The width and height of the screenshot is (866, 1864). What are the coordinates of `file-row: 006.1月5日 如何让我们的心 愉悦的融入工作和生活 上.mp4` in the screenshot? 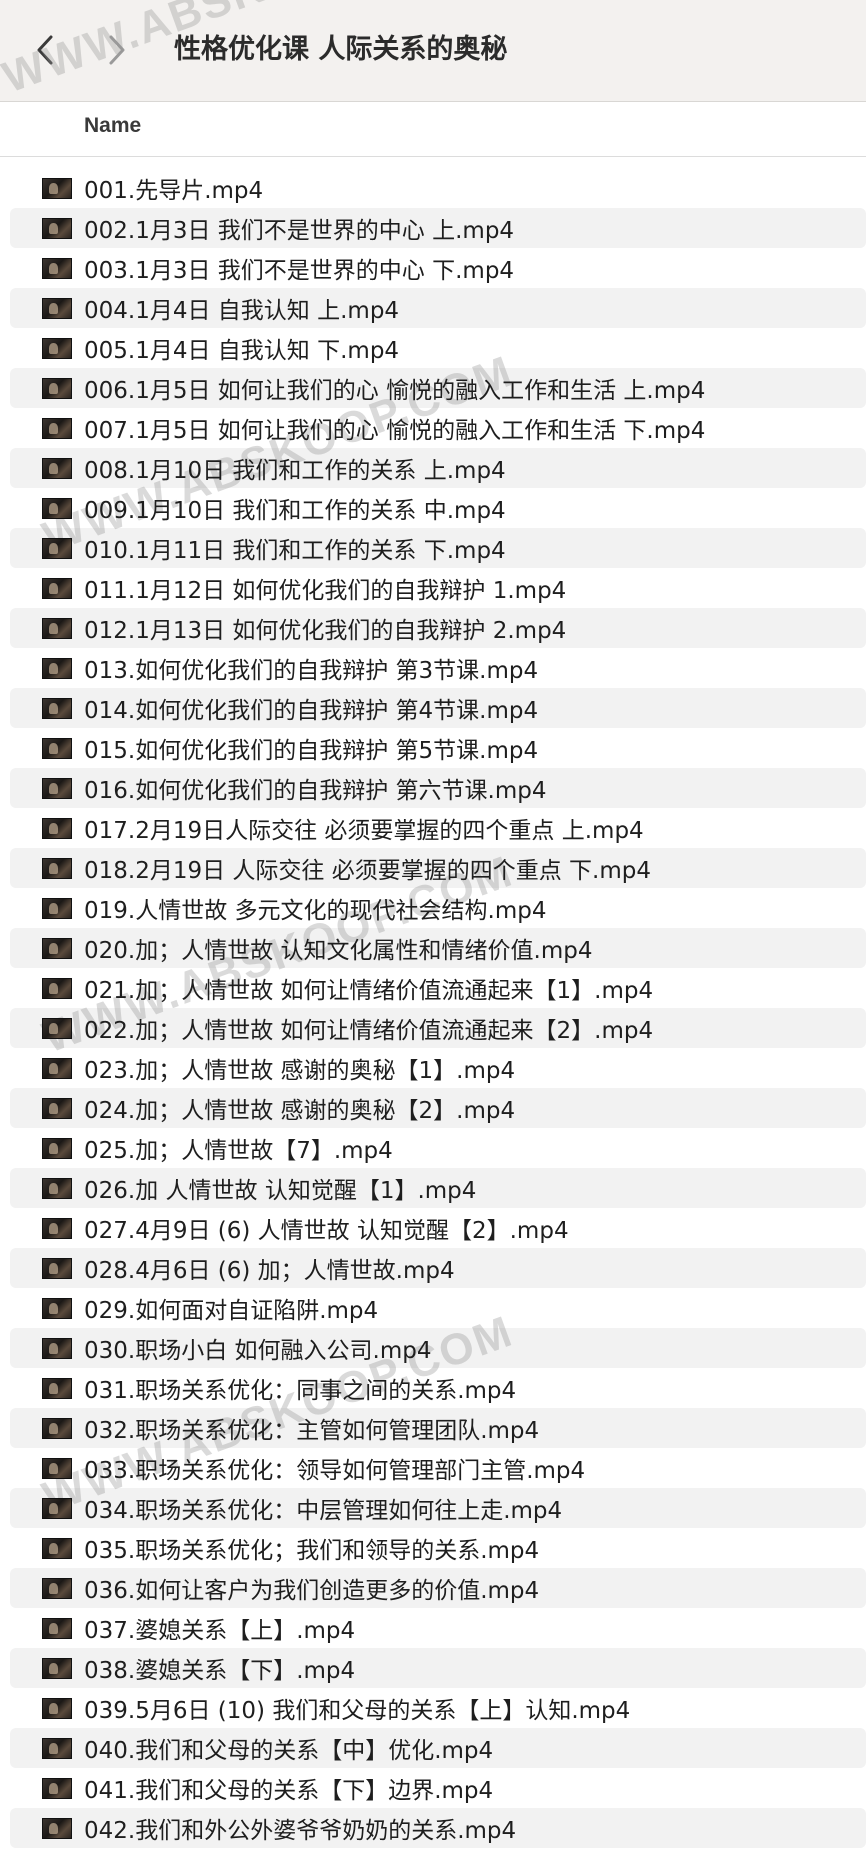 It's located at (433, 388).